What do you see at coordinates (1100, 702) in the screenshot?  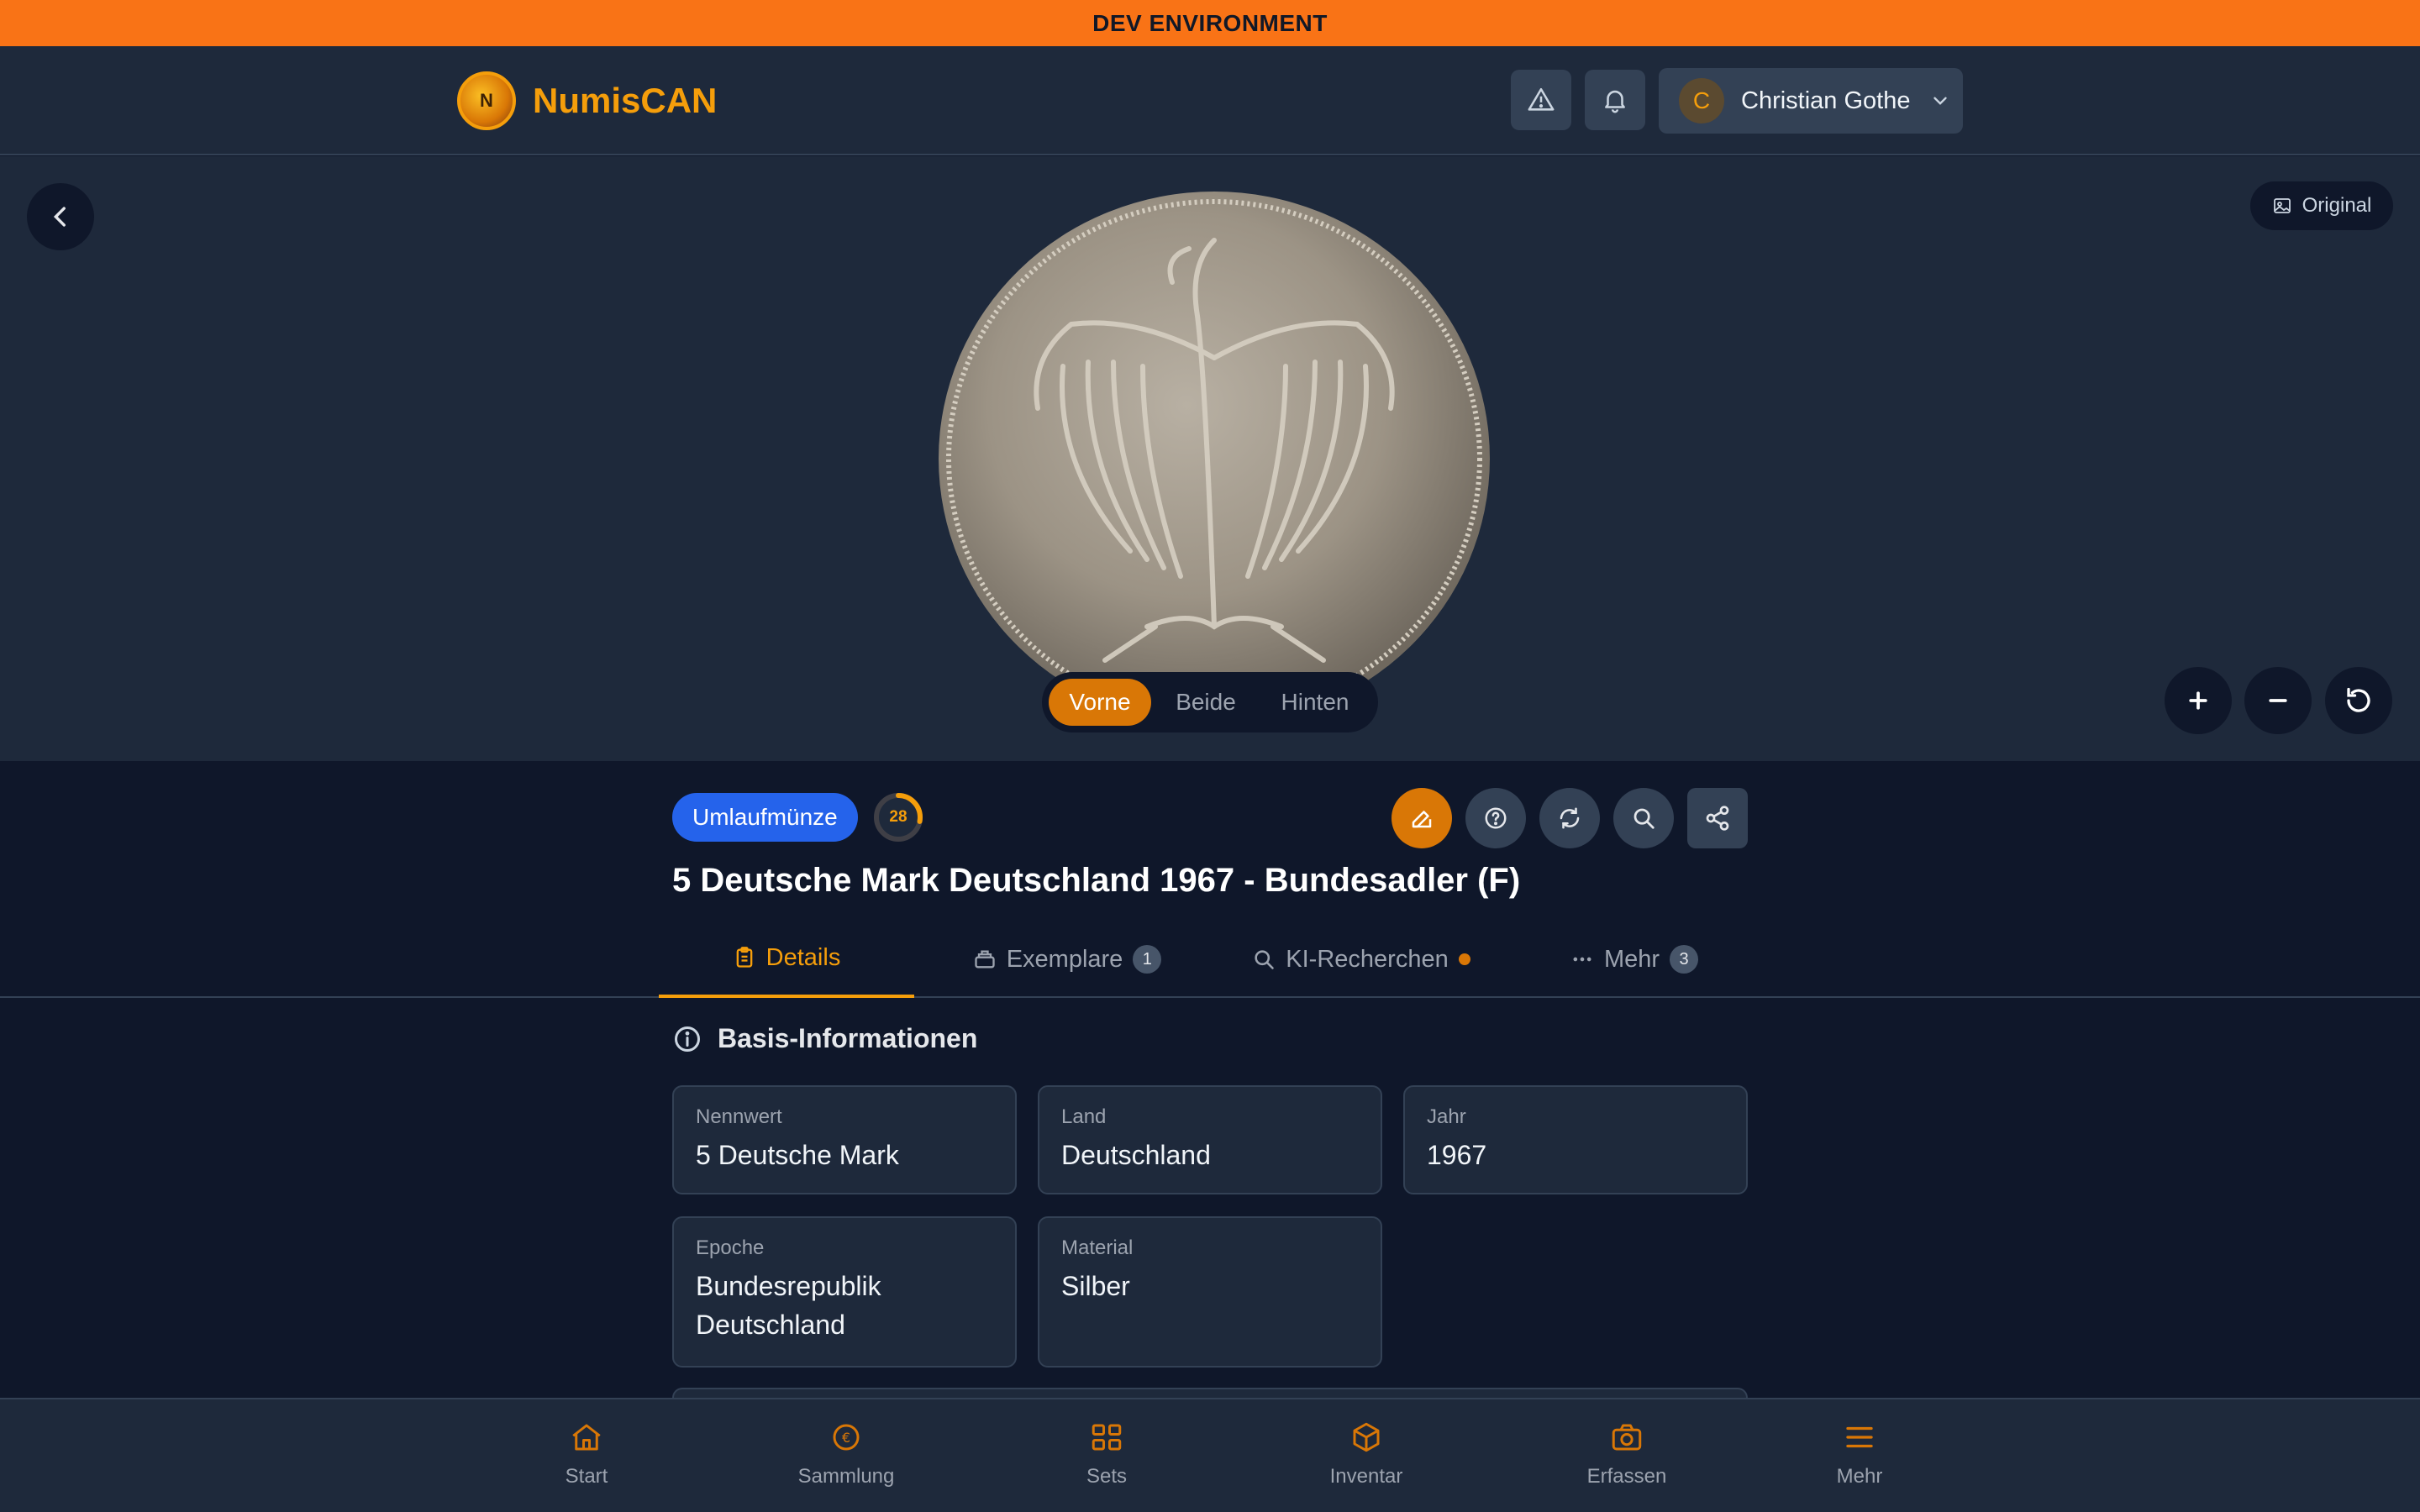 I see `side-option-front: Vorne` at bounding box center [1100, 702].